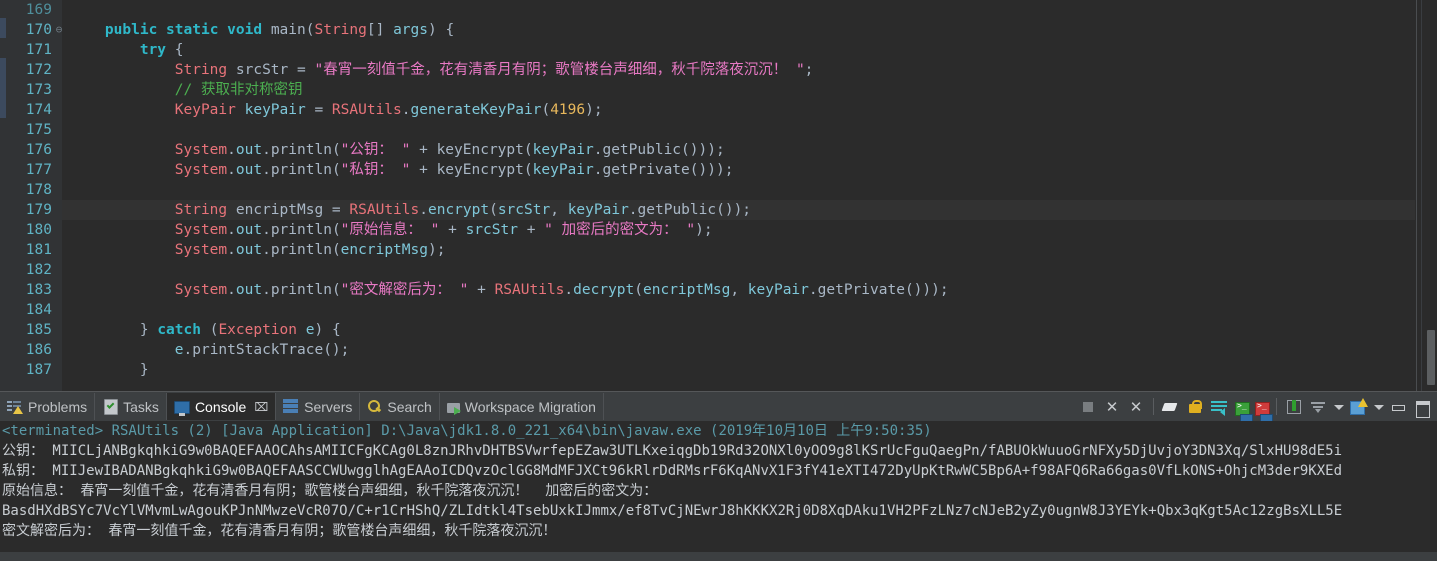 This screenshot has width=1437, height=561. I want to click on line-number: 179, so click(38, 210).